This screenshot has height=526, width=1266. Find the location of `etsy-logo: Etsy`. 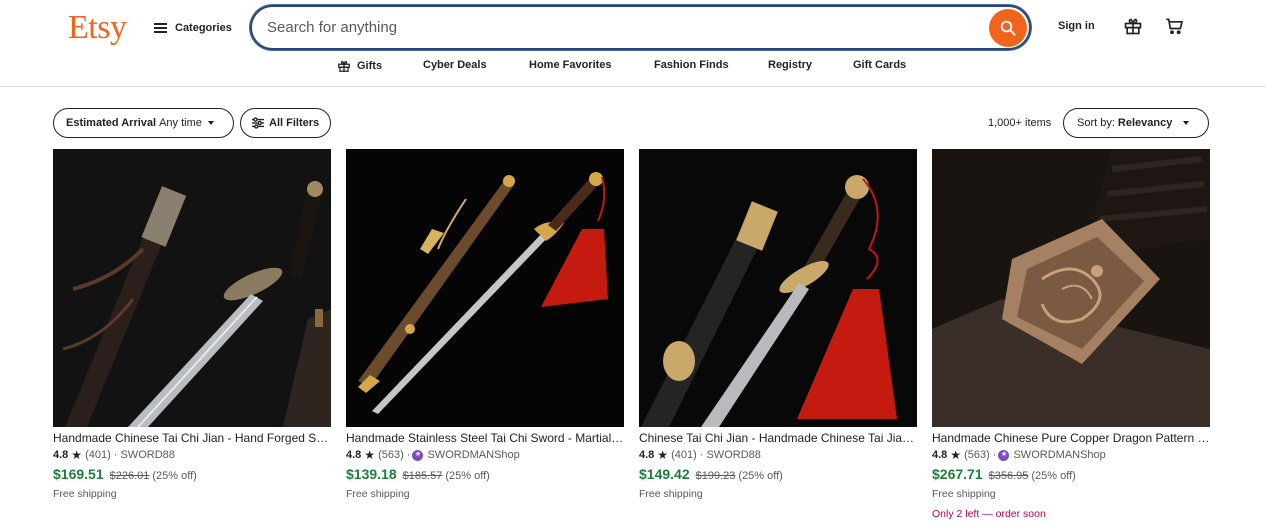

etsy-logo: Etsy is located at coordinates (97, 28).